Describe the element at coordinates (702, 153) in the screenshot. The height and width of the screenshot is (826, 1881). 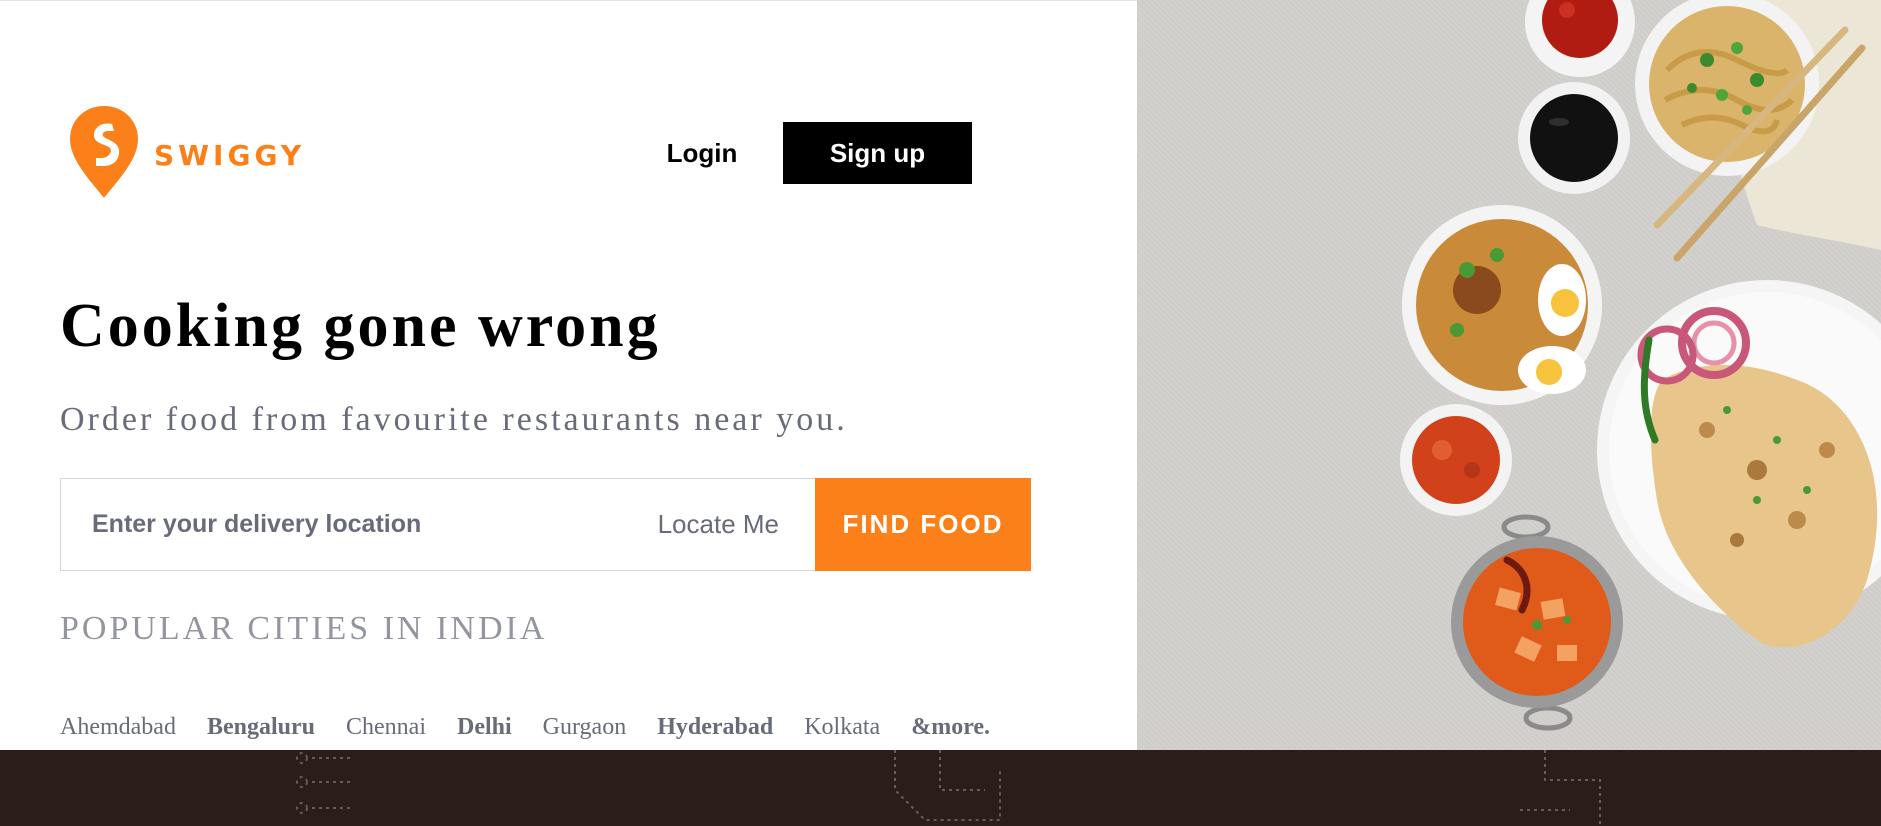
I see `login-button: Login` at that location.